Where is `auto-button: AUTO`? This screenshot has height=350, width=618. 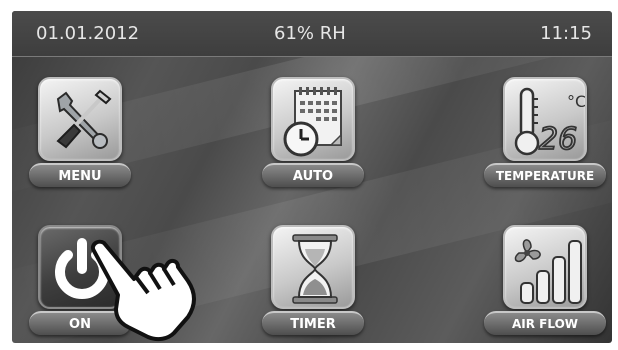 auto-button: AUTO is located at coordinates (313, 136).